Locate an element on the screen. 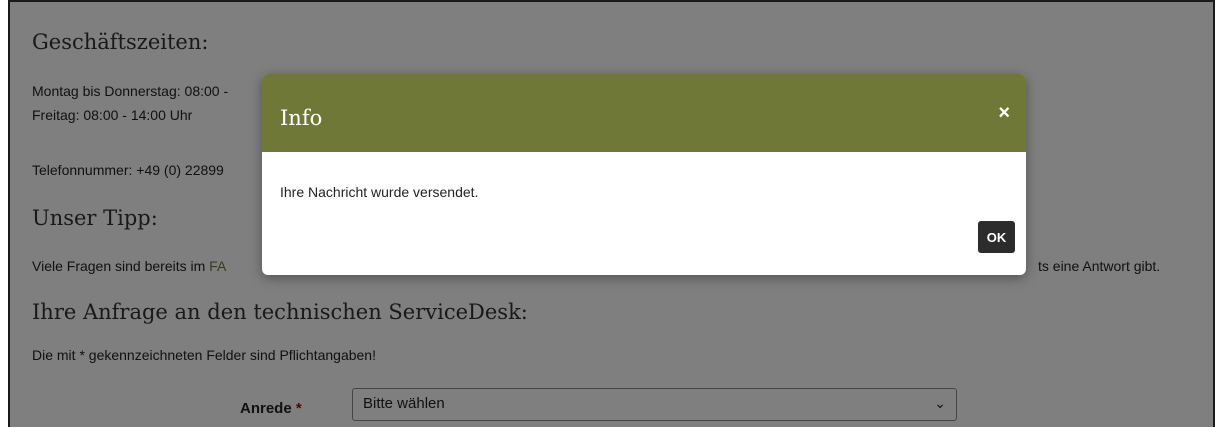  dialog-title: Info is located at coordinates (301, 118).